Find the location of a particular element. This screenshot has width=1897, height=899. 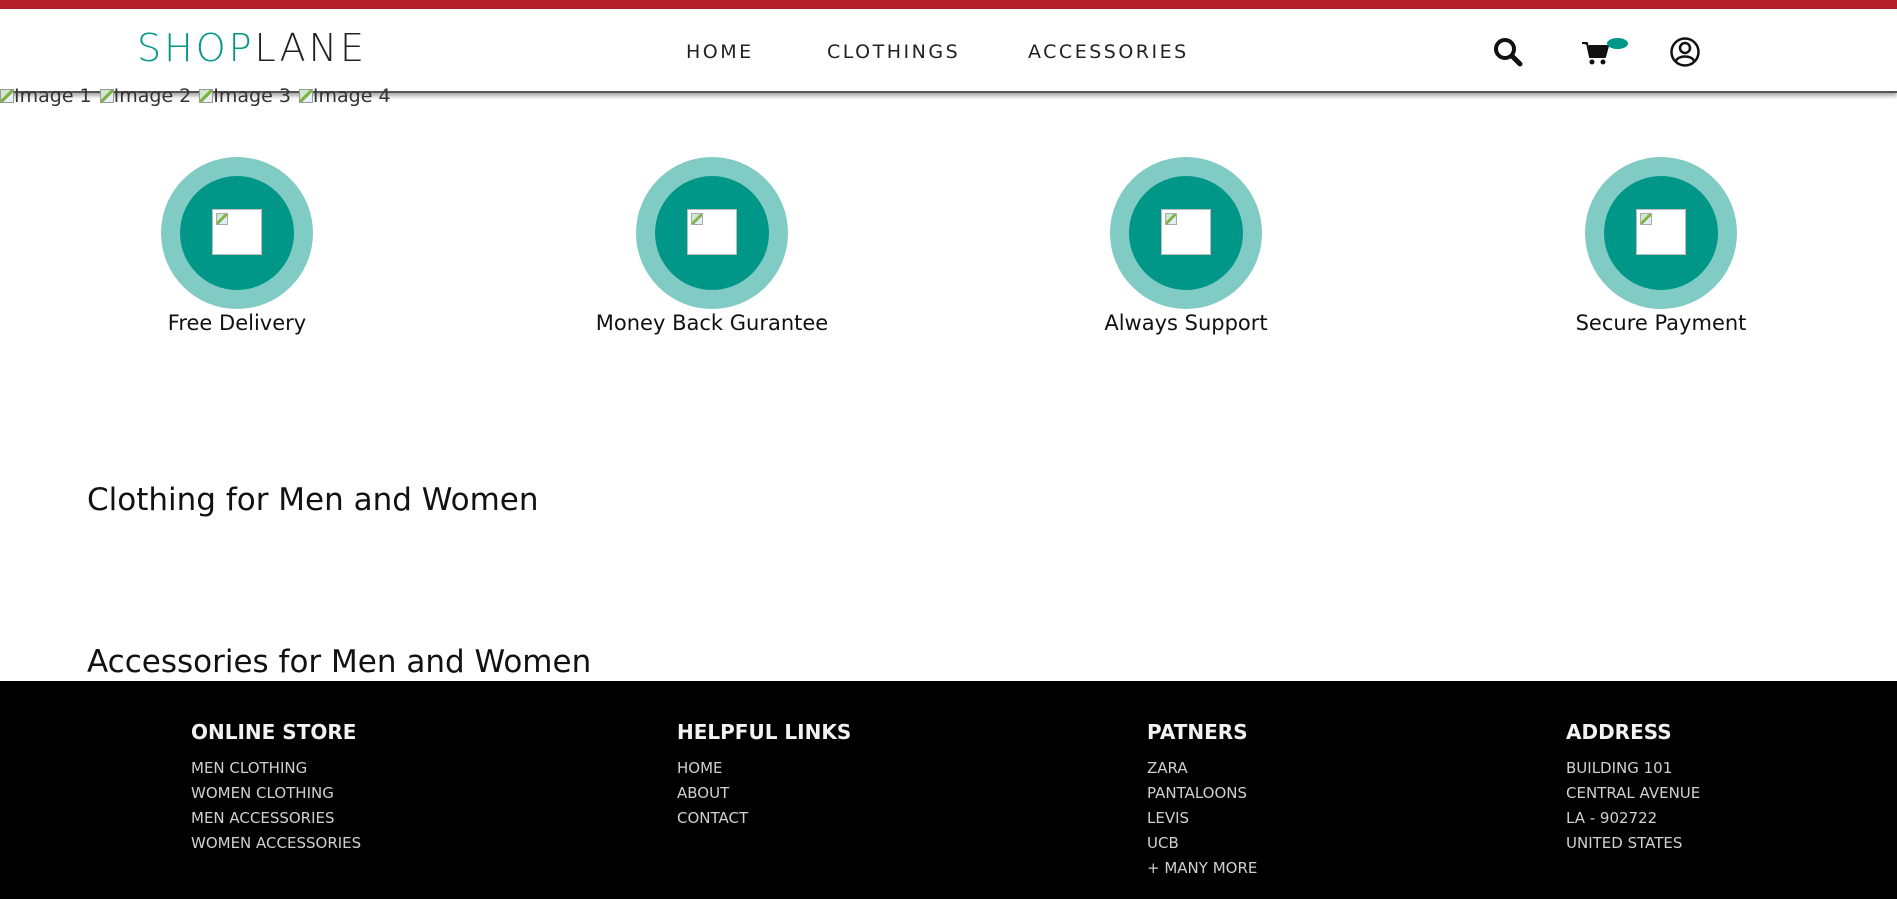

footer-link-men-clothing: MEN CLOTHING is located at coordinates (276, 768).